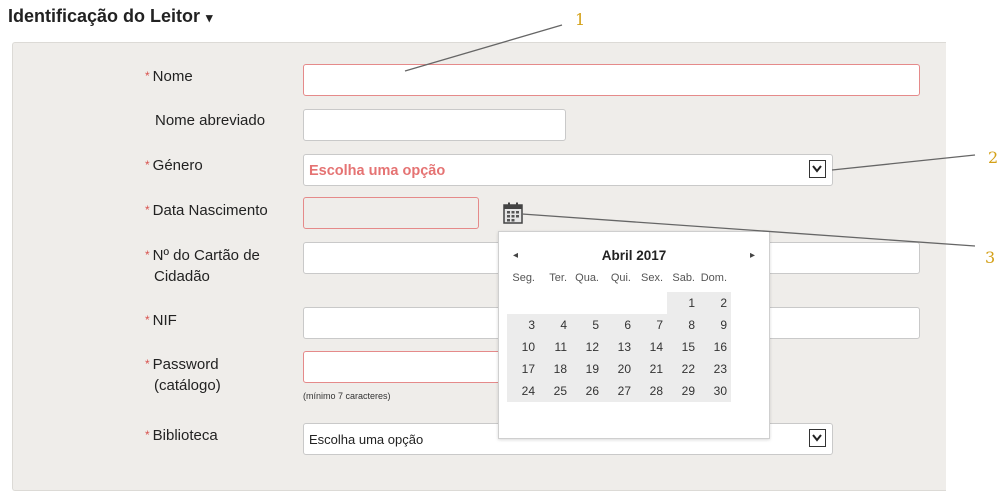  What do you see at coordinates (568, 170) in the screenshot?
I see `gender-select: Escolha uma opção` at bounding box center [568, 170].